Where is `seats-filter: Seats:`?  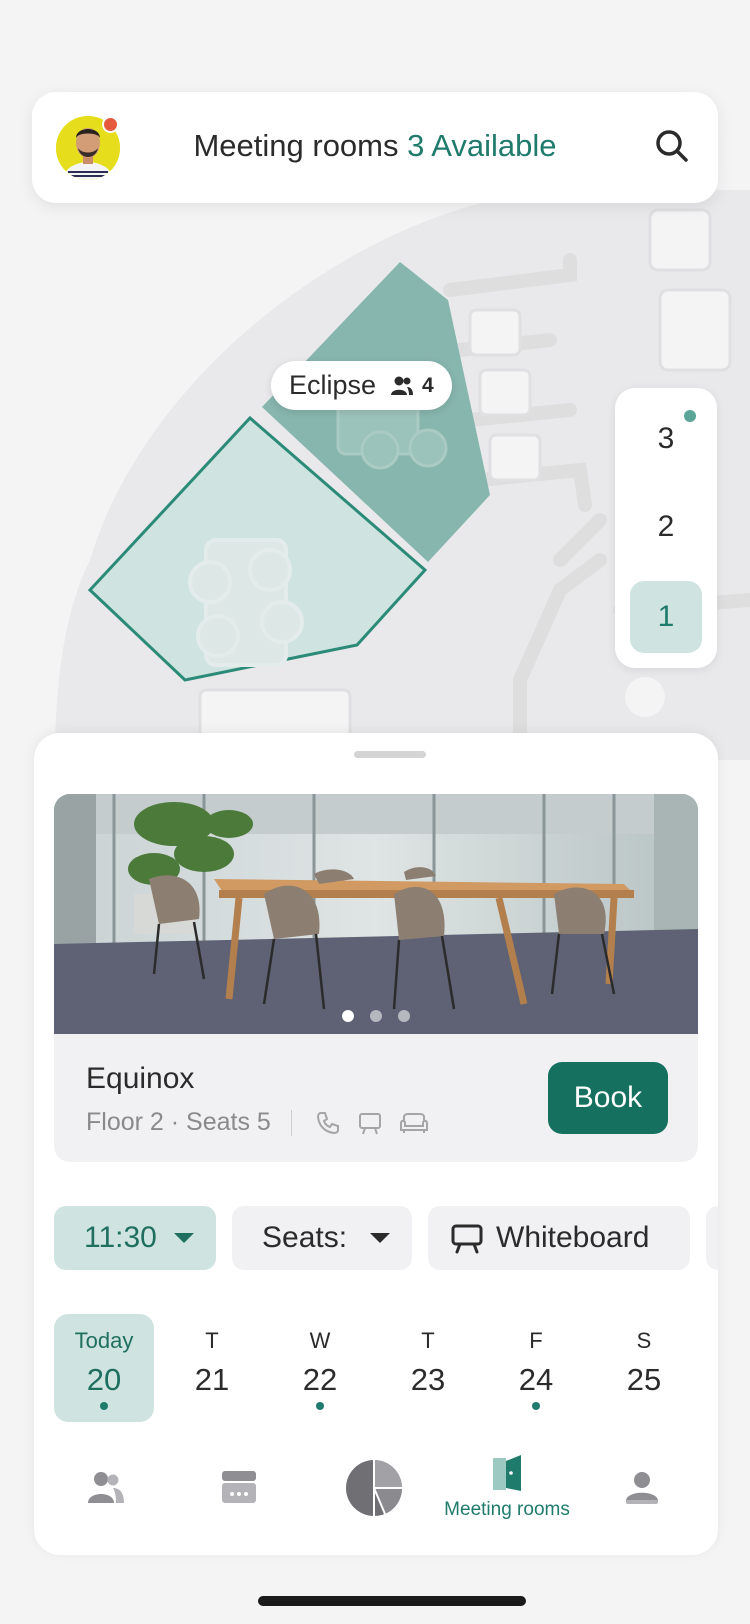 seats-filter: Seats: is located at coordinates (322, 1238).